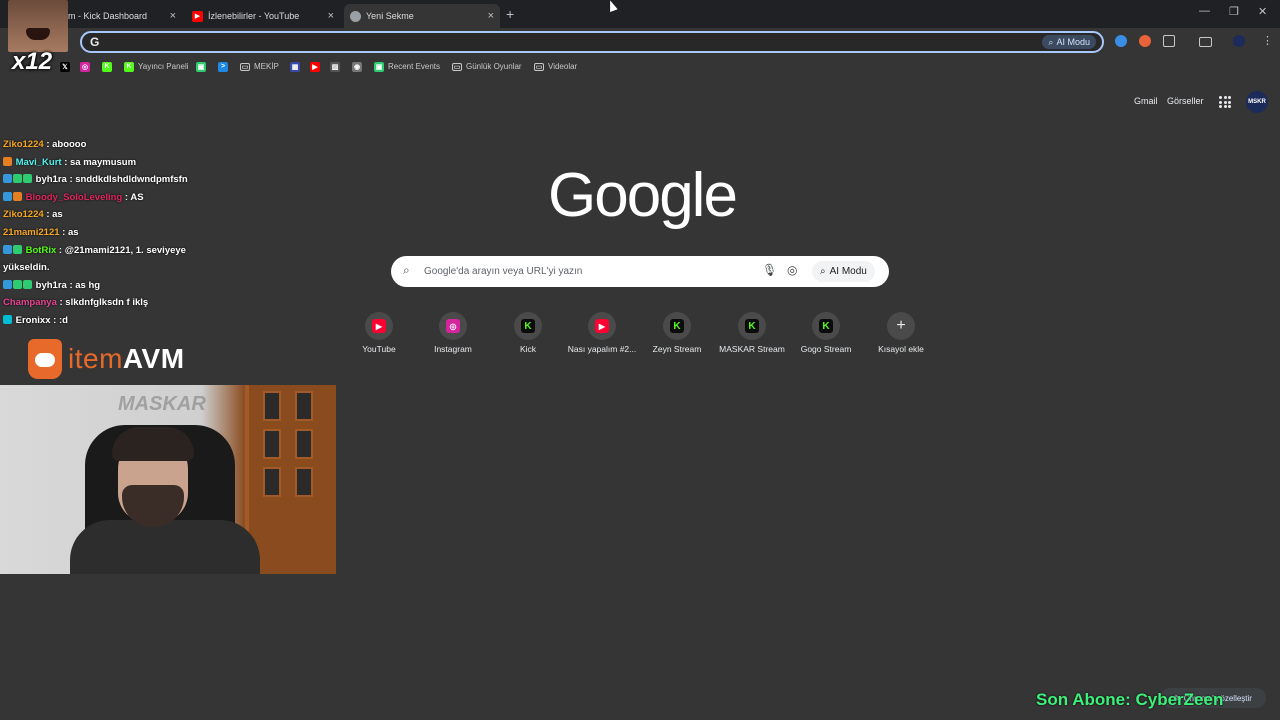 This screenshot has height=720, width=1280. I want to click on search-input, so click(584, 271).